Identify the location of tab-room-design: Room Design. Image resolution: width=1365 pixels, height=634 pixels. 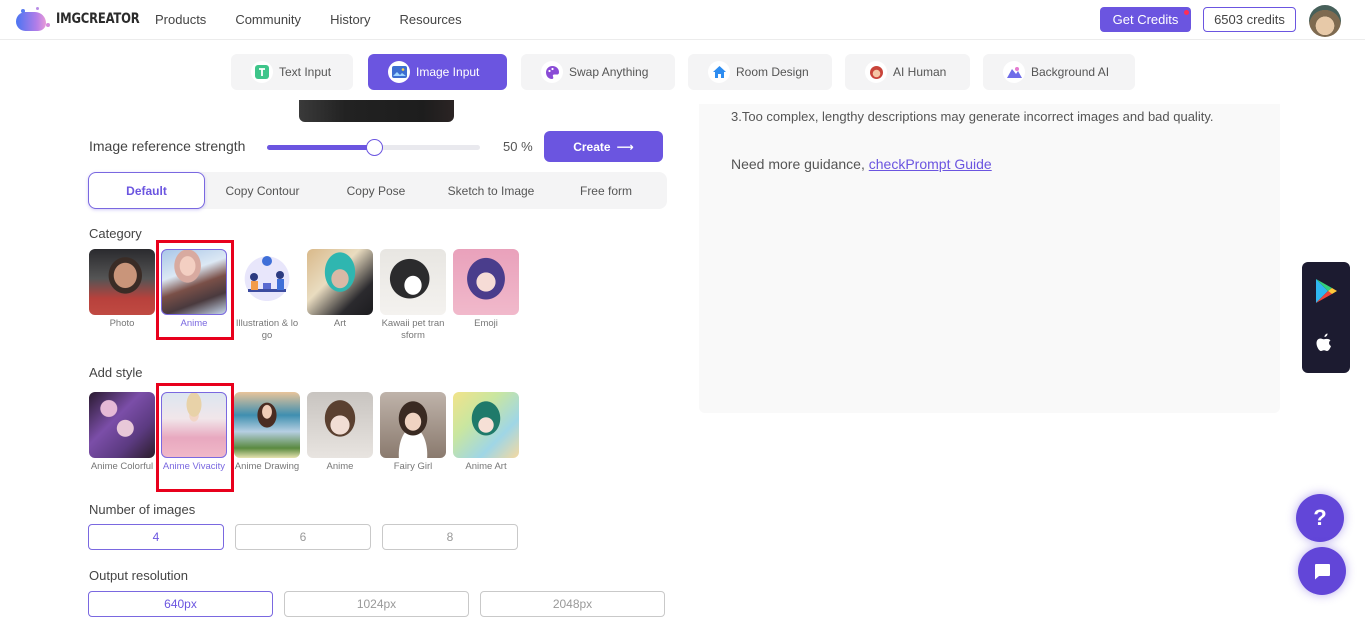
(760, 72).